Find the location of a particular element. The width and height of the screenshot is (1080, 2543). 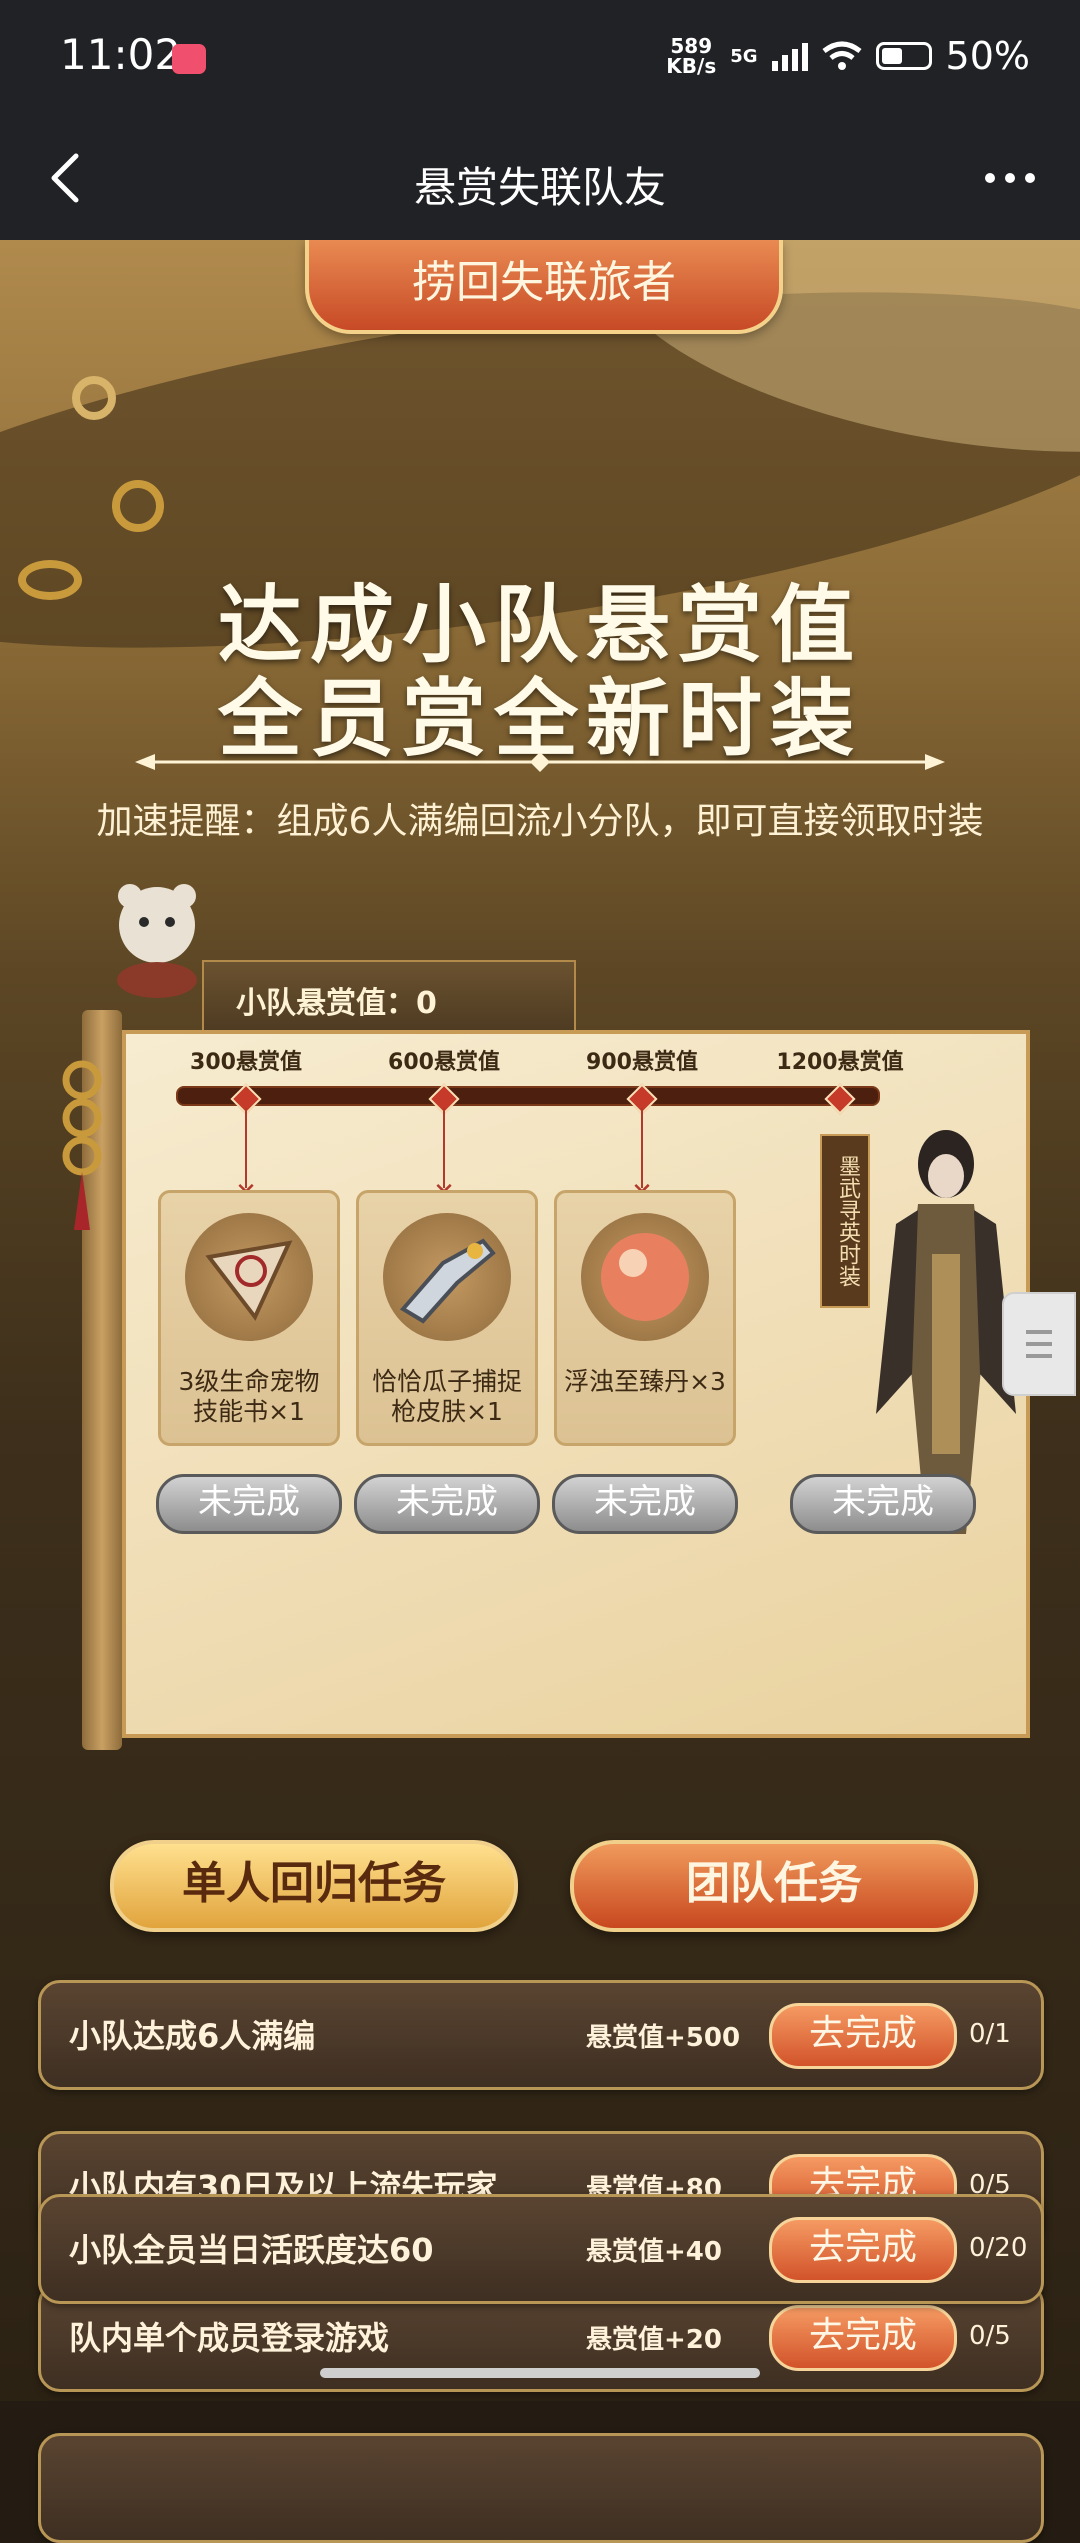

task-name: 队内单个成员登录游戏 is located at coordinates (229, 2338).